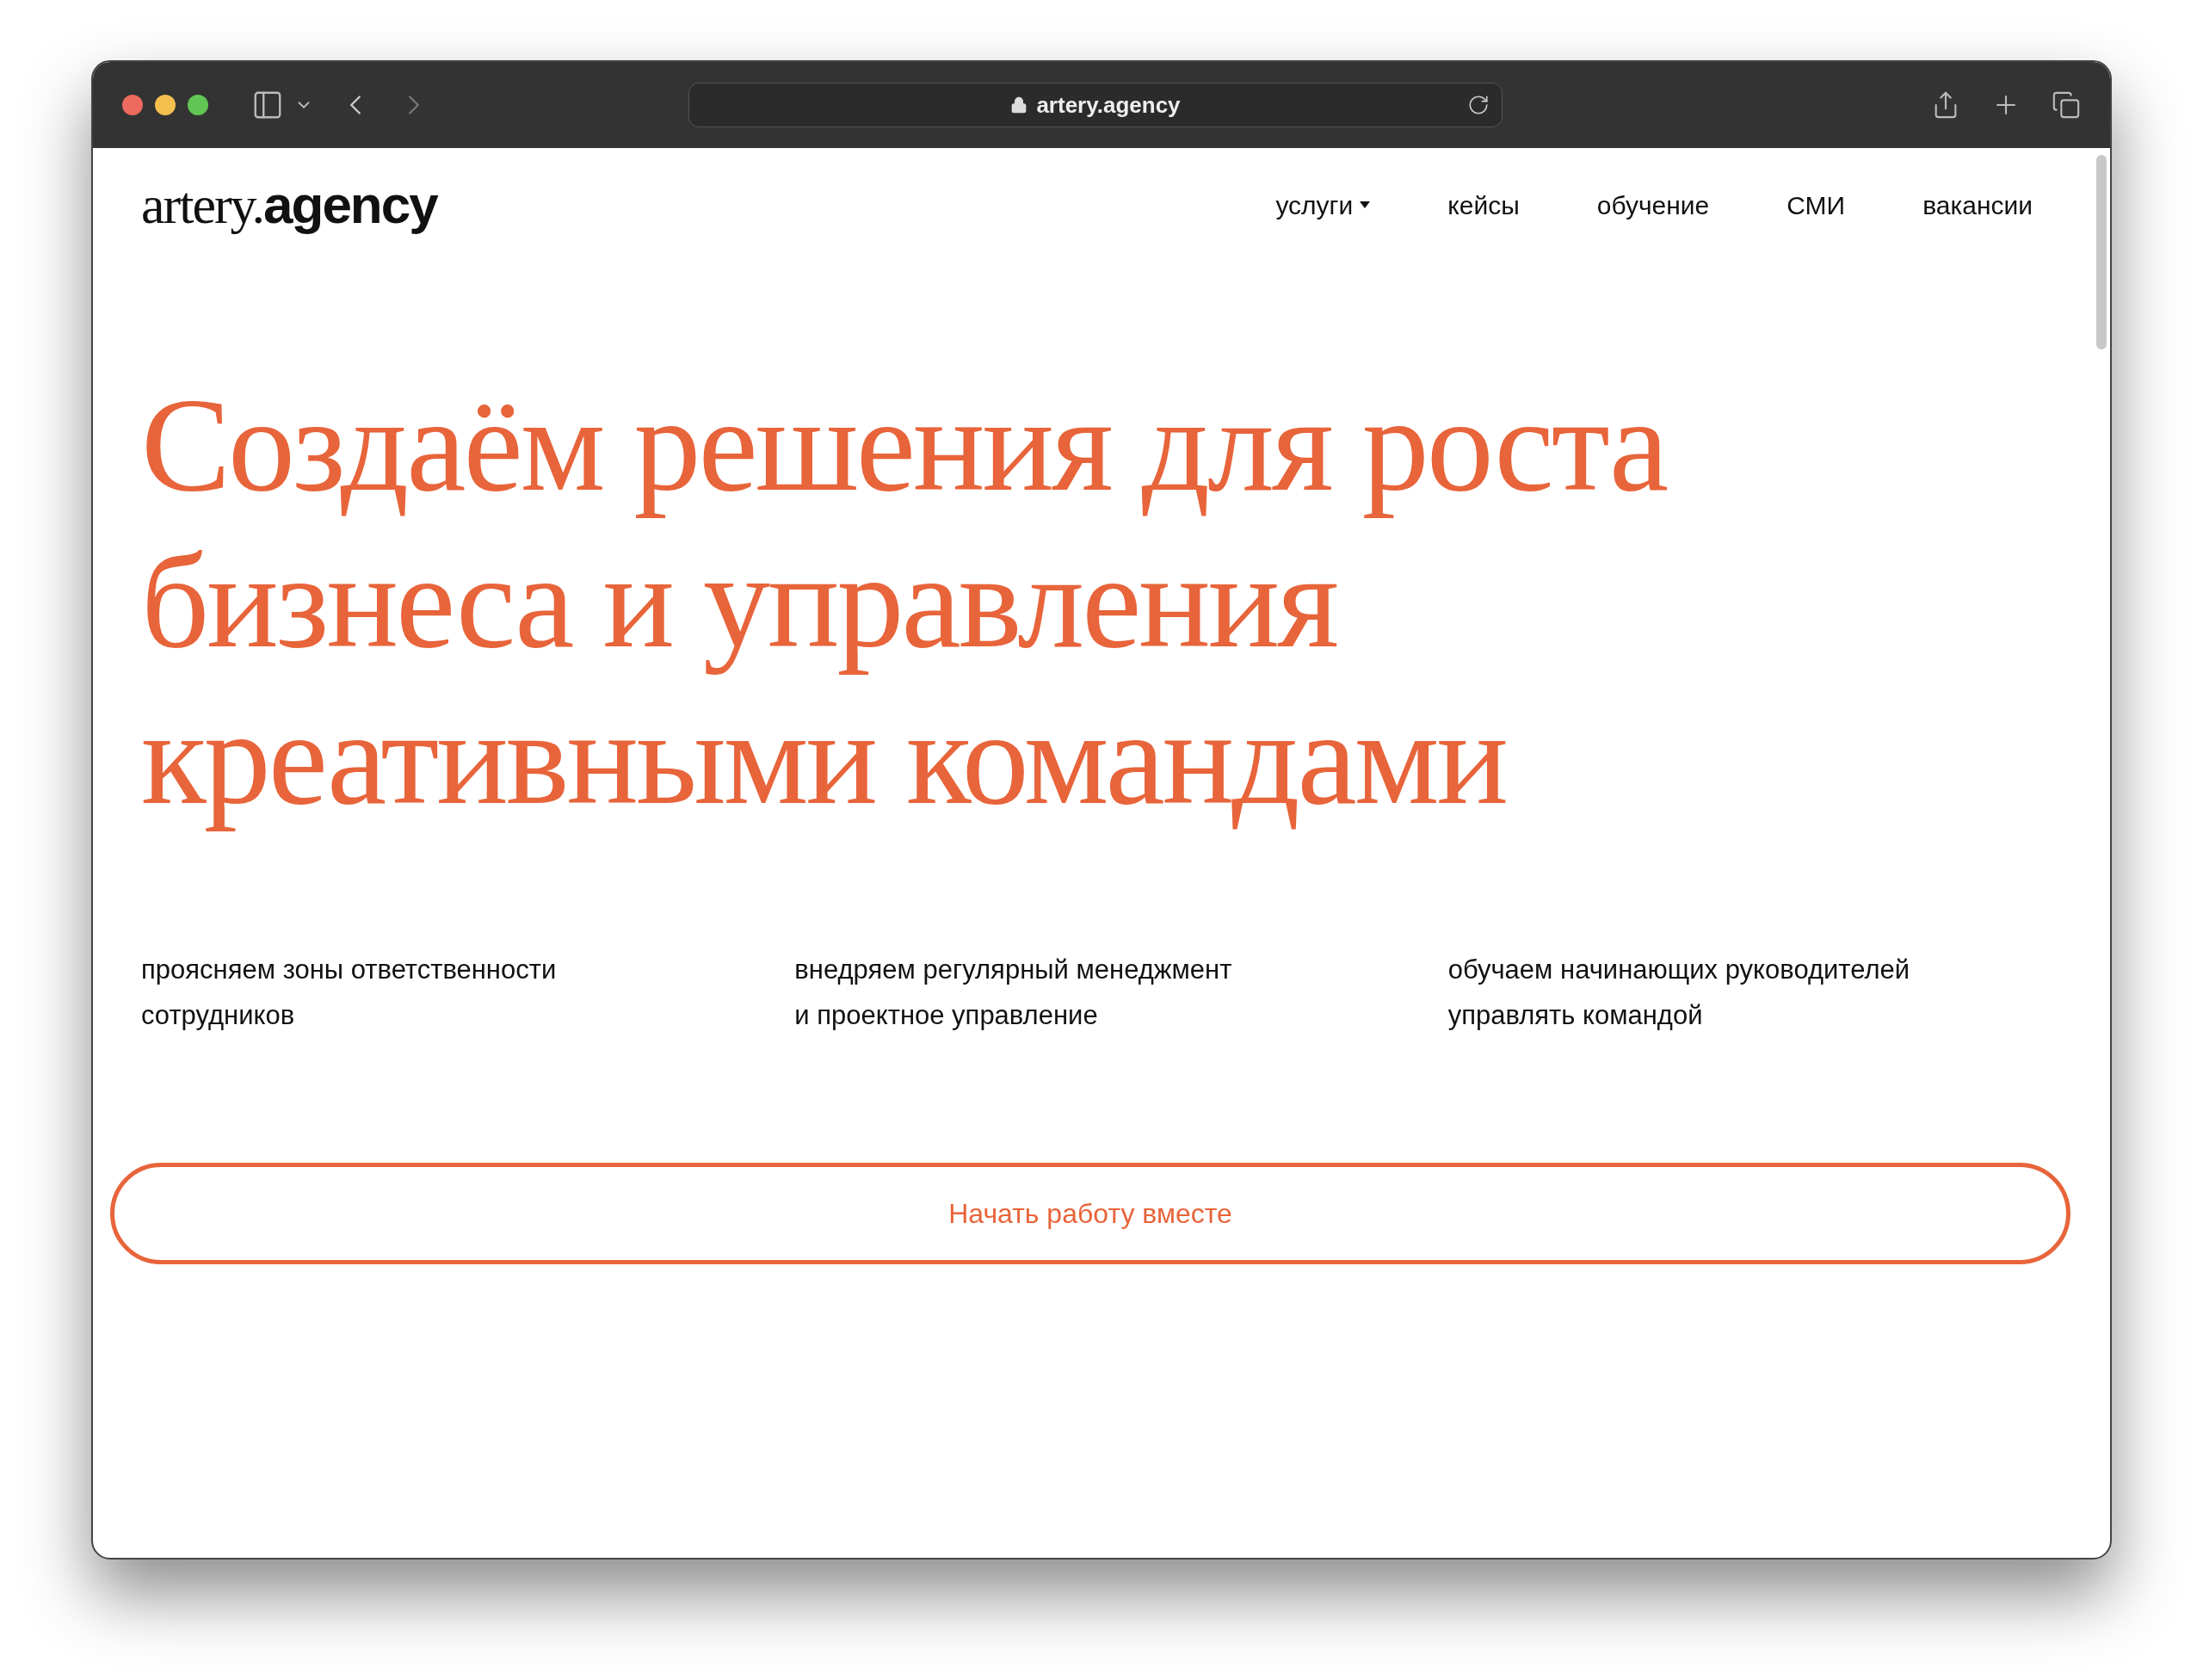  What do you see at coordinates (2066, 105) in the screenshot?
I see `tabs-overview-icon` at bounding box center [2066, 105].